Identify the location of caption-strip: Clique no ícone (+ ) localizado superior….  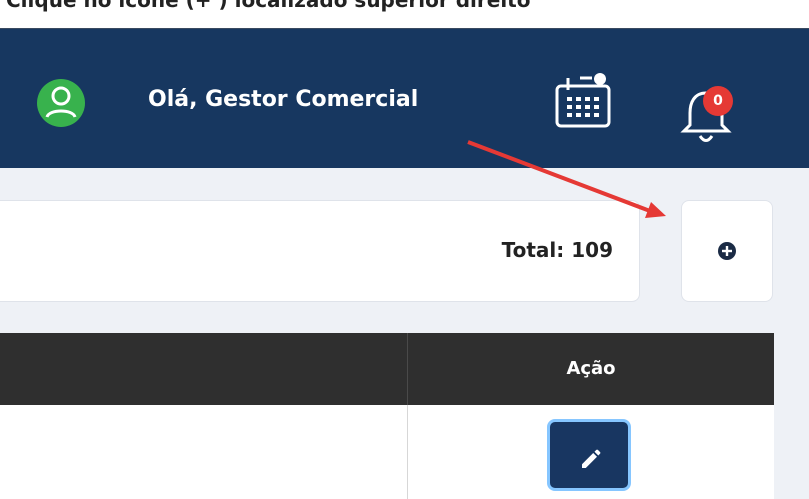
(404, 14).